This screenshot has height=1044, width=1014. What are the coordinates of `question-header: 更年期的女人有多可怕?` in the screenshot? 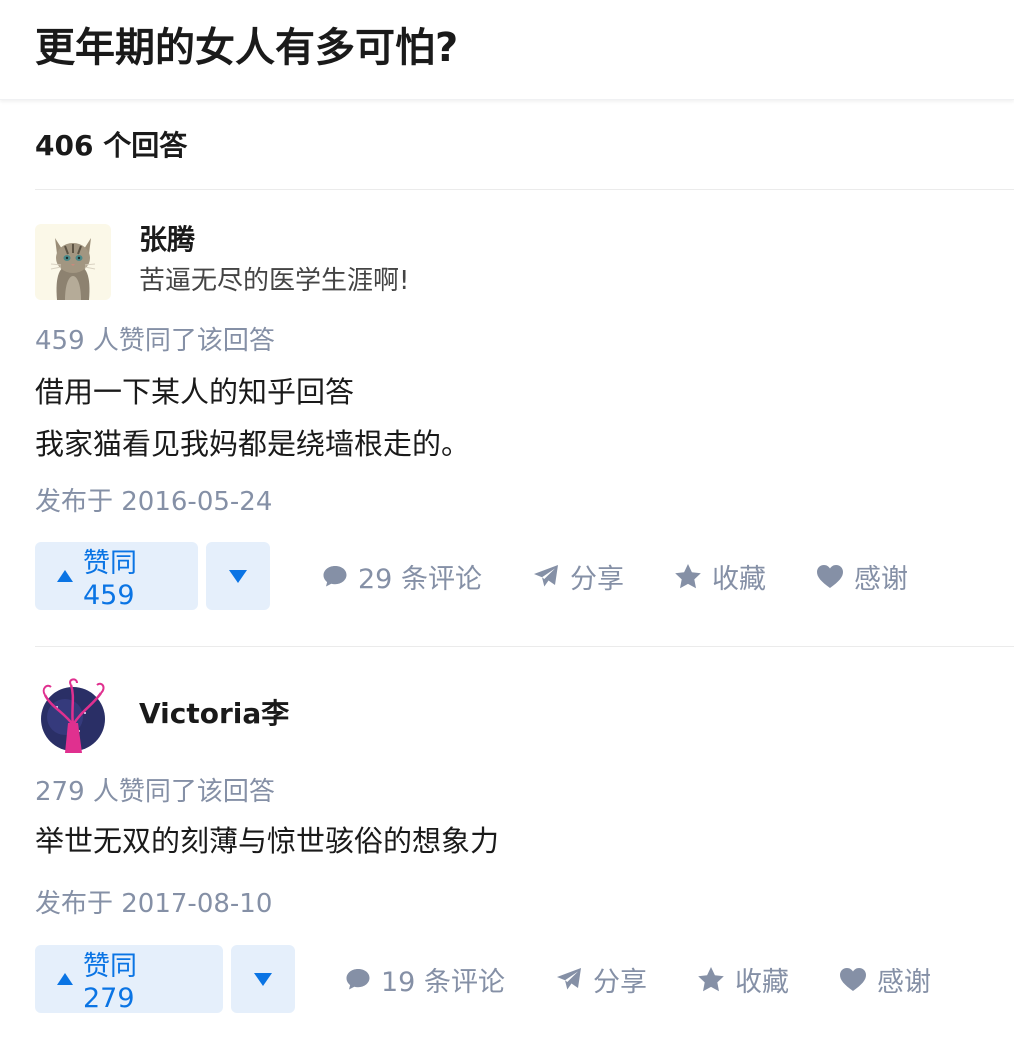 It's located at (507, 50).